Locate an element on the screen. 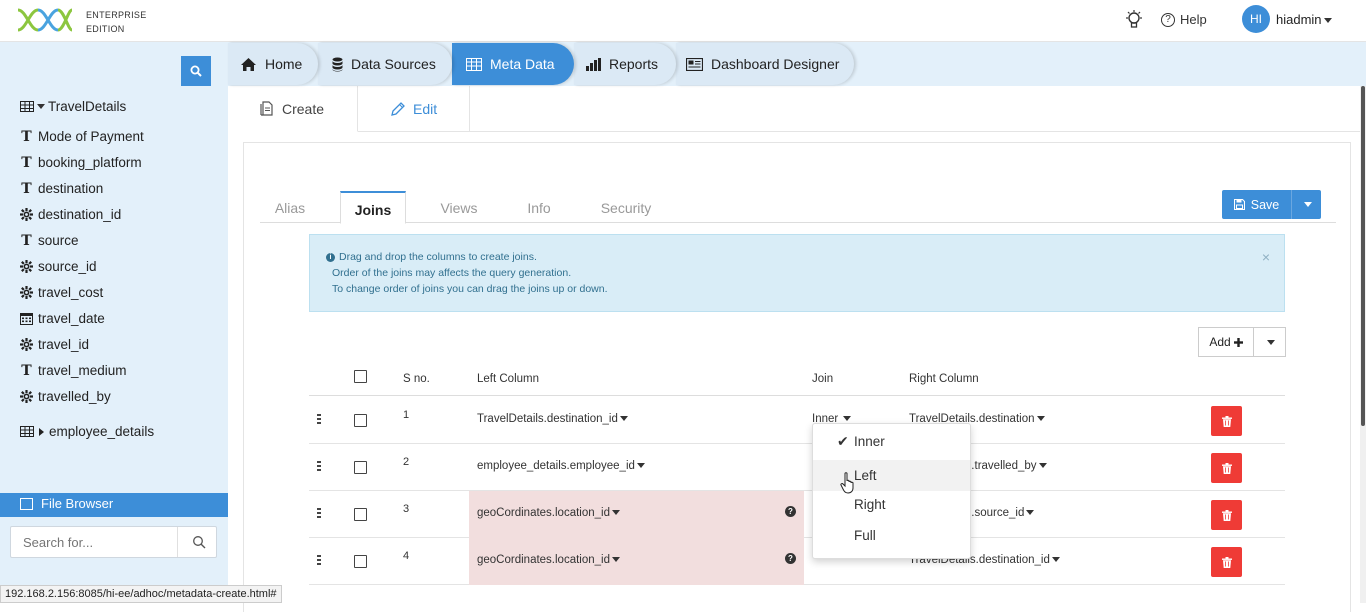 The image size is (1366, 612). tree-column-item: travel_date is located at coordinates (62, 318).